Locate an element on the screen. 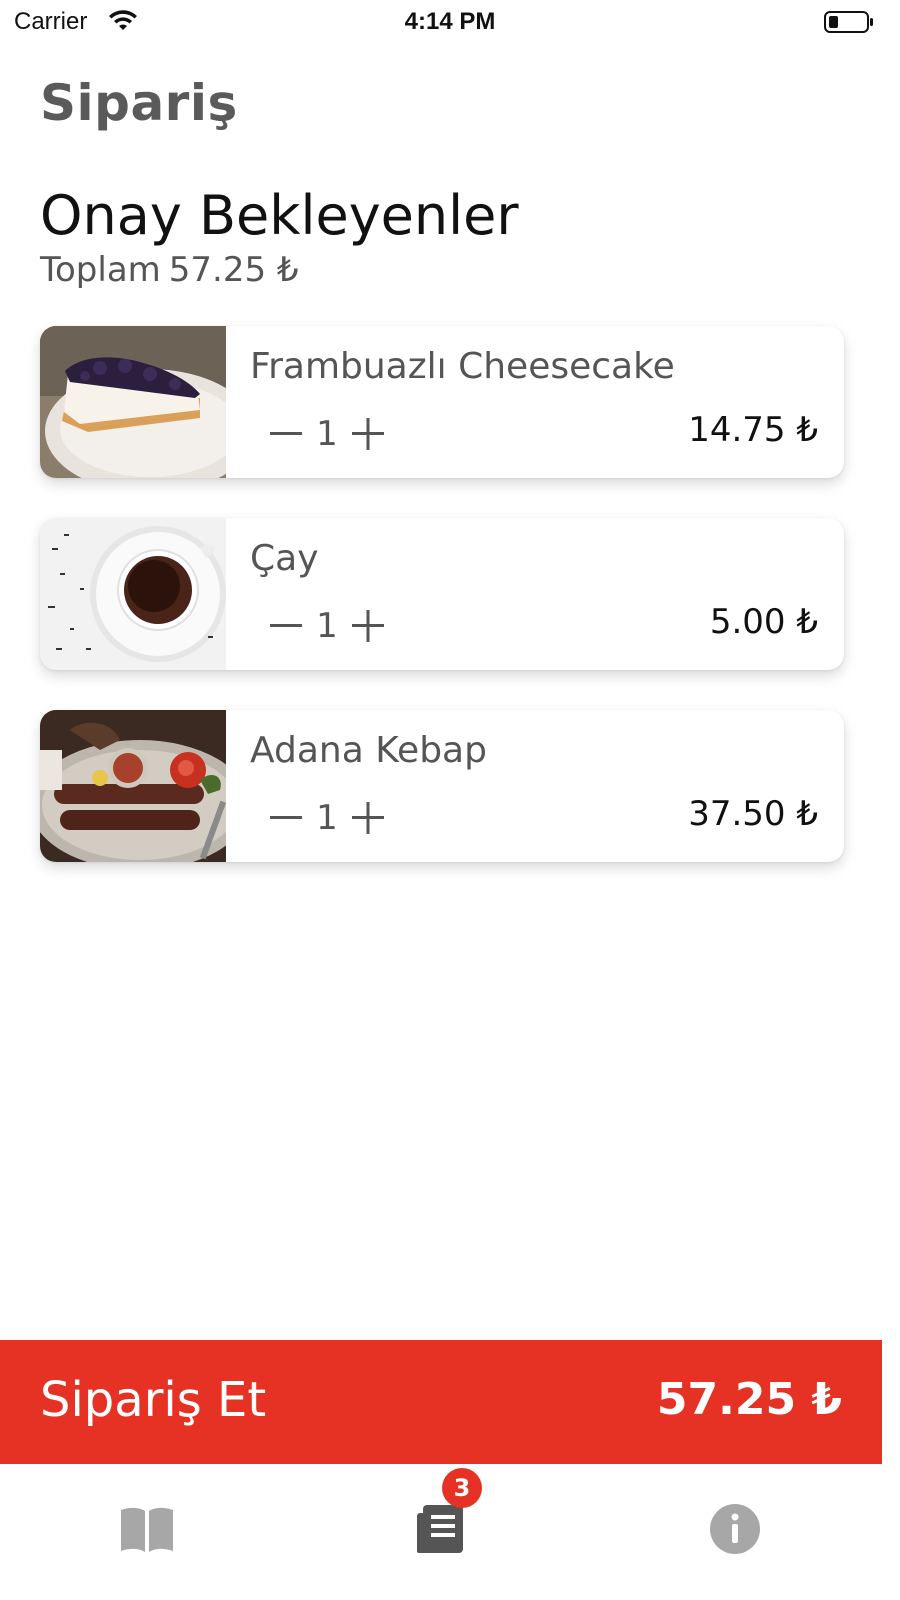  place-order-label: Sipariş Et is located at coordinates (153, 1400).